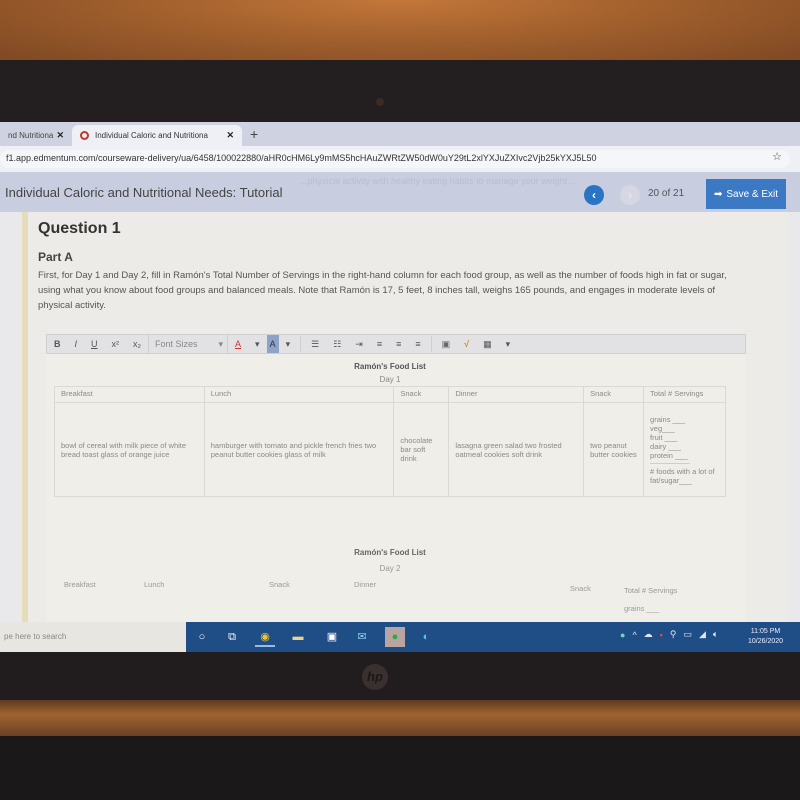 The height and width of the screenshot is (800, 800). I want to click on align-right-icon: ≡, so click(417, 344).